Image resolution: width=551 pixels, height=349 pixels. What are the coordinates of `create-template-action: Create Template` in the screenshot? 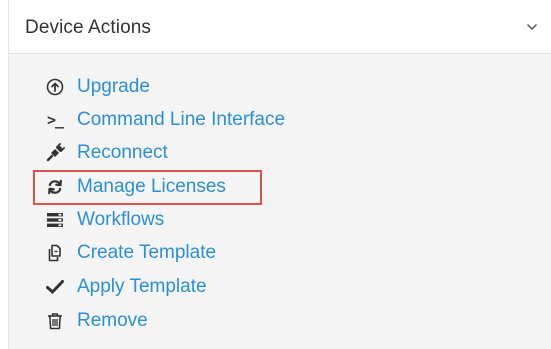 It's located at (130, 253).